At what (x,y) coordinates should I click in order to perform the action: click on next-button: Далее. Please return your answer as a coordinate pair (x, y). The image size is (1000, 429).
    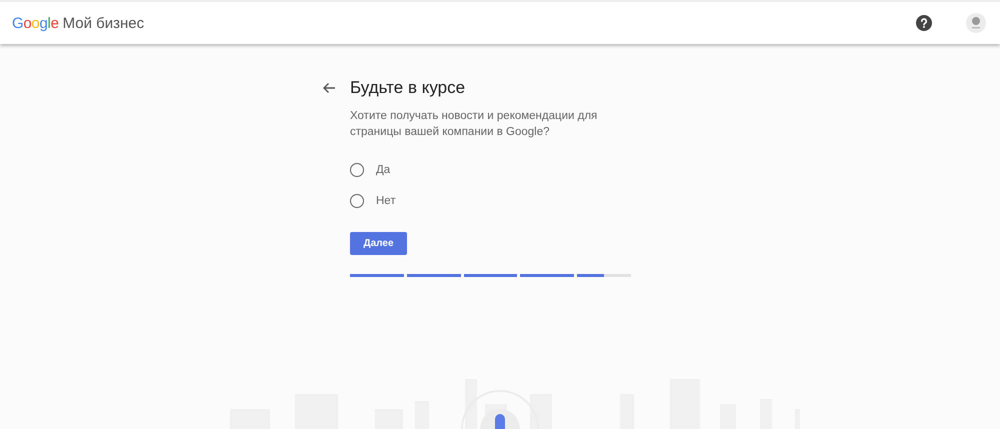
    Looking at the image, I should click on (378, 243).